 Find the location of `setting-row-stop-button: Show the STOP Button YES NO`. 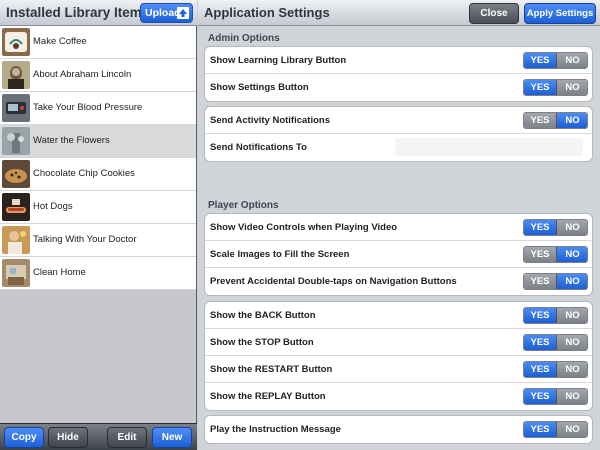

setting-row-stop-button: Show the STOP Button YES NO is located at coordinates (398, 342).